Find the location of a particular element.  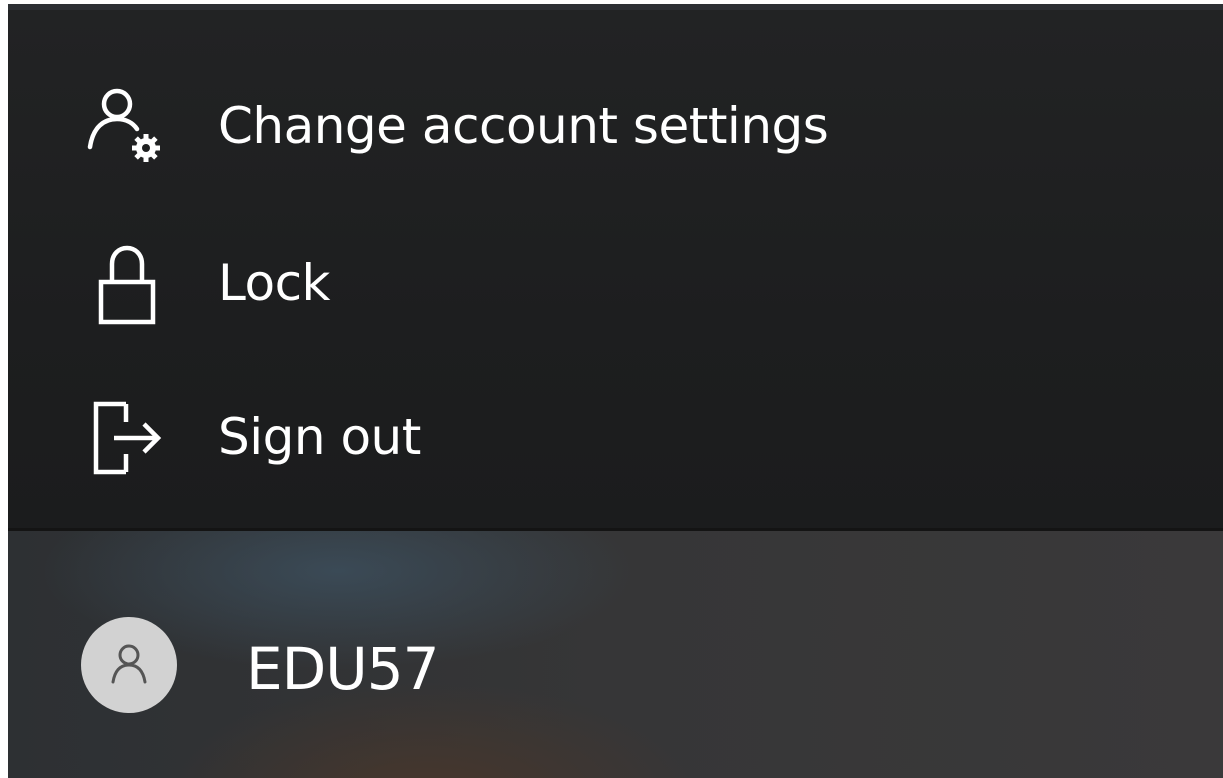

user-name: EDU57 is located at coordinates (343, 669).